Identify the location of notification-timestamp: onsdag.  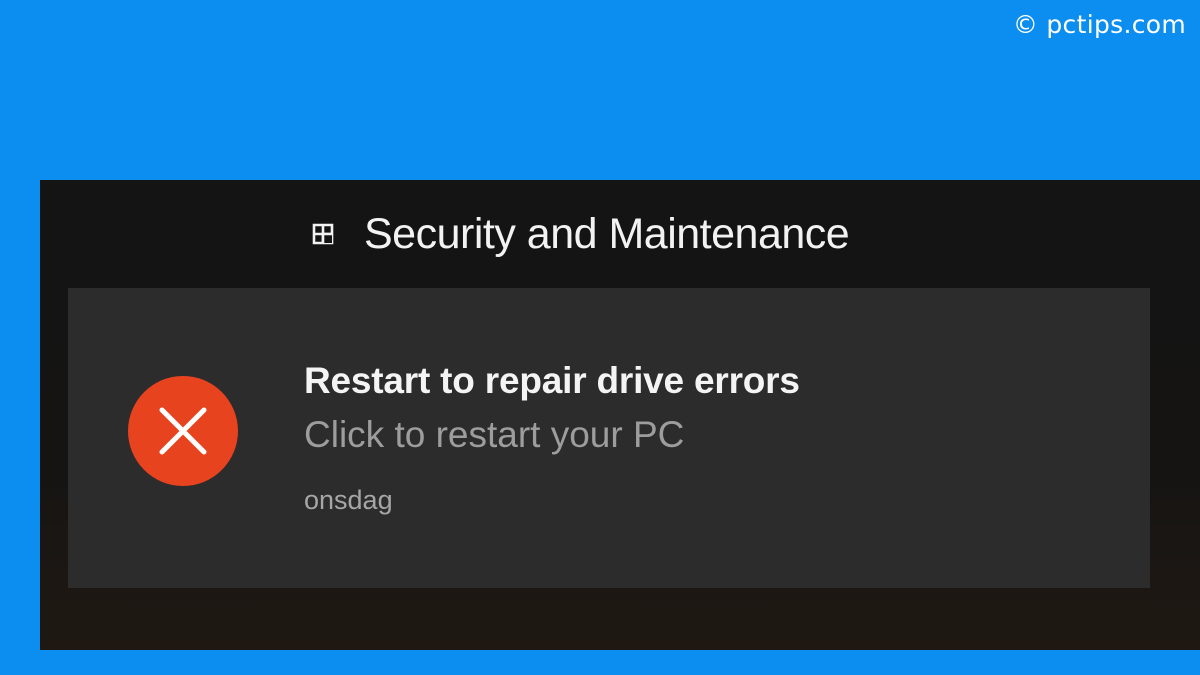
(348, 500).